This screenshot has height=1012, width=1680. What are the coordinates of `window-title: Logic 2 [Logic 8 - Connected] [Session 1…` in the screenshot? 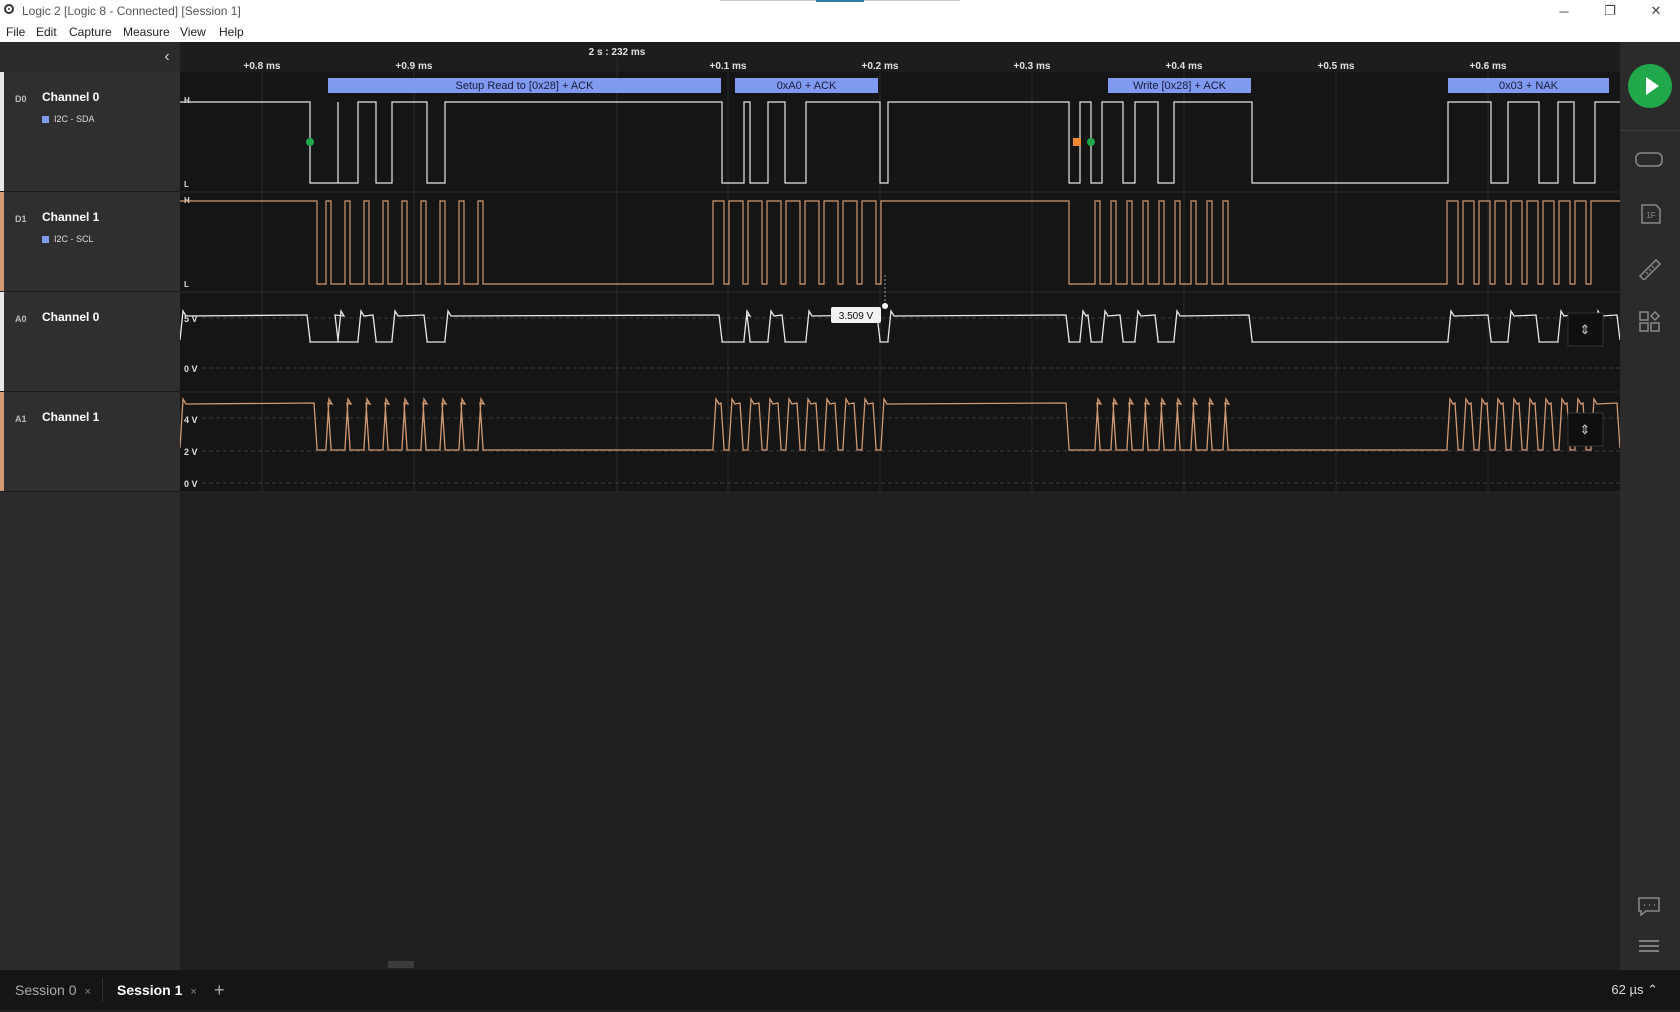 It's located at (131, 11).